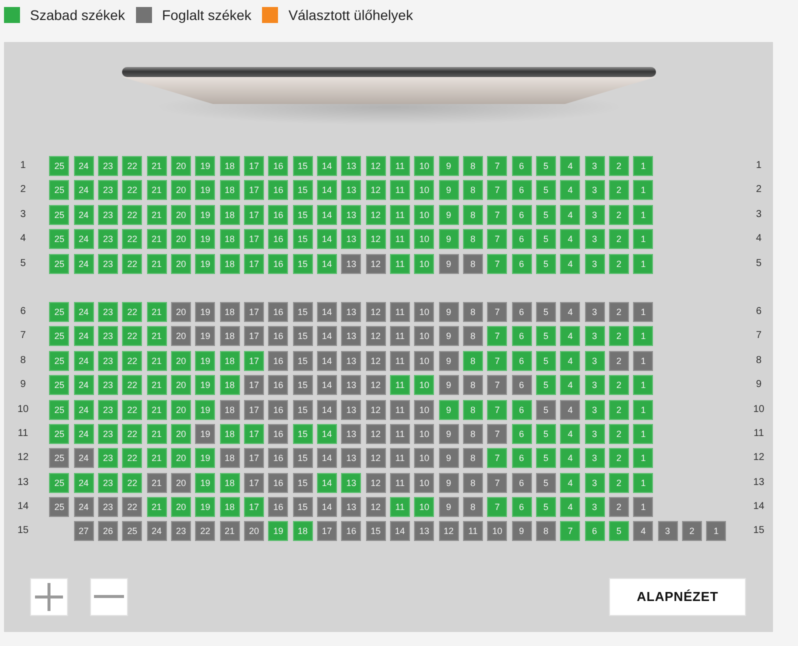  What do you see at coordinates (351, 166) in the screenshot?
I see `seat: 13` at bounding box center [351, 166].